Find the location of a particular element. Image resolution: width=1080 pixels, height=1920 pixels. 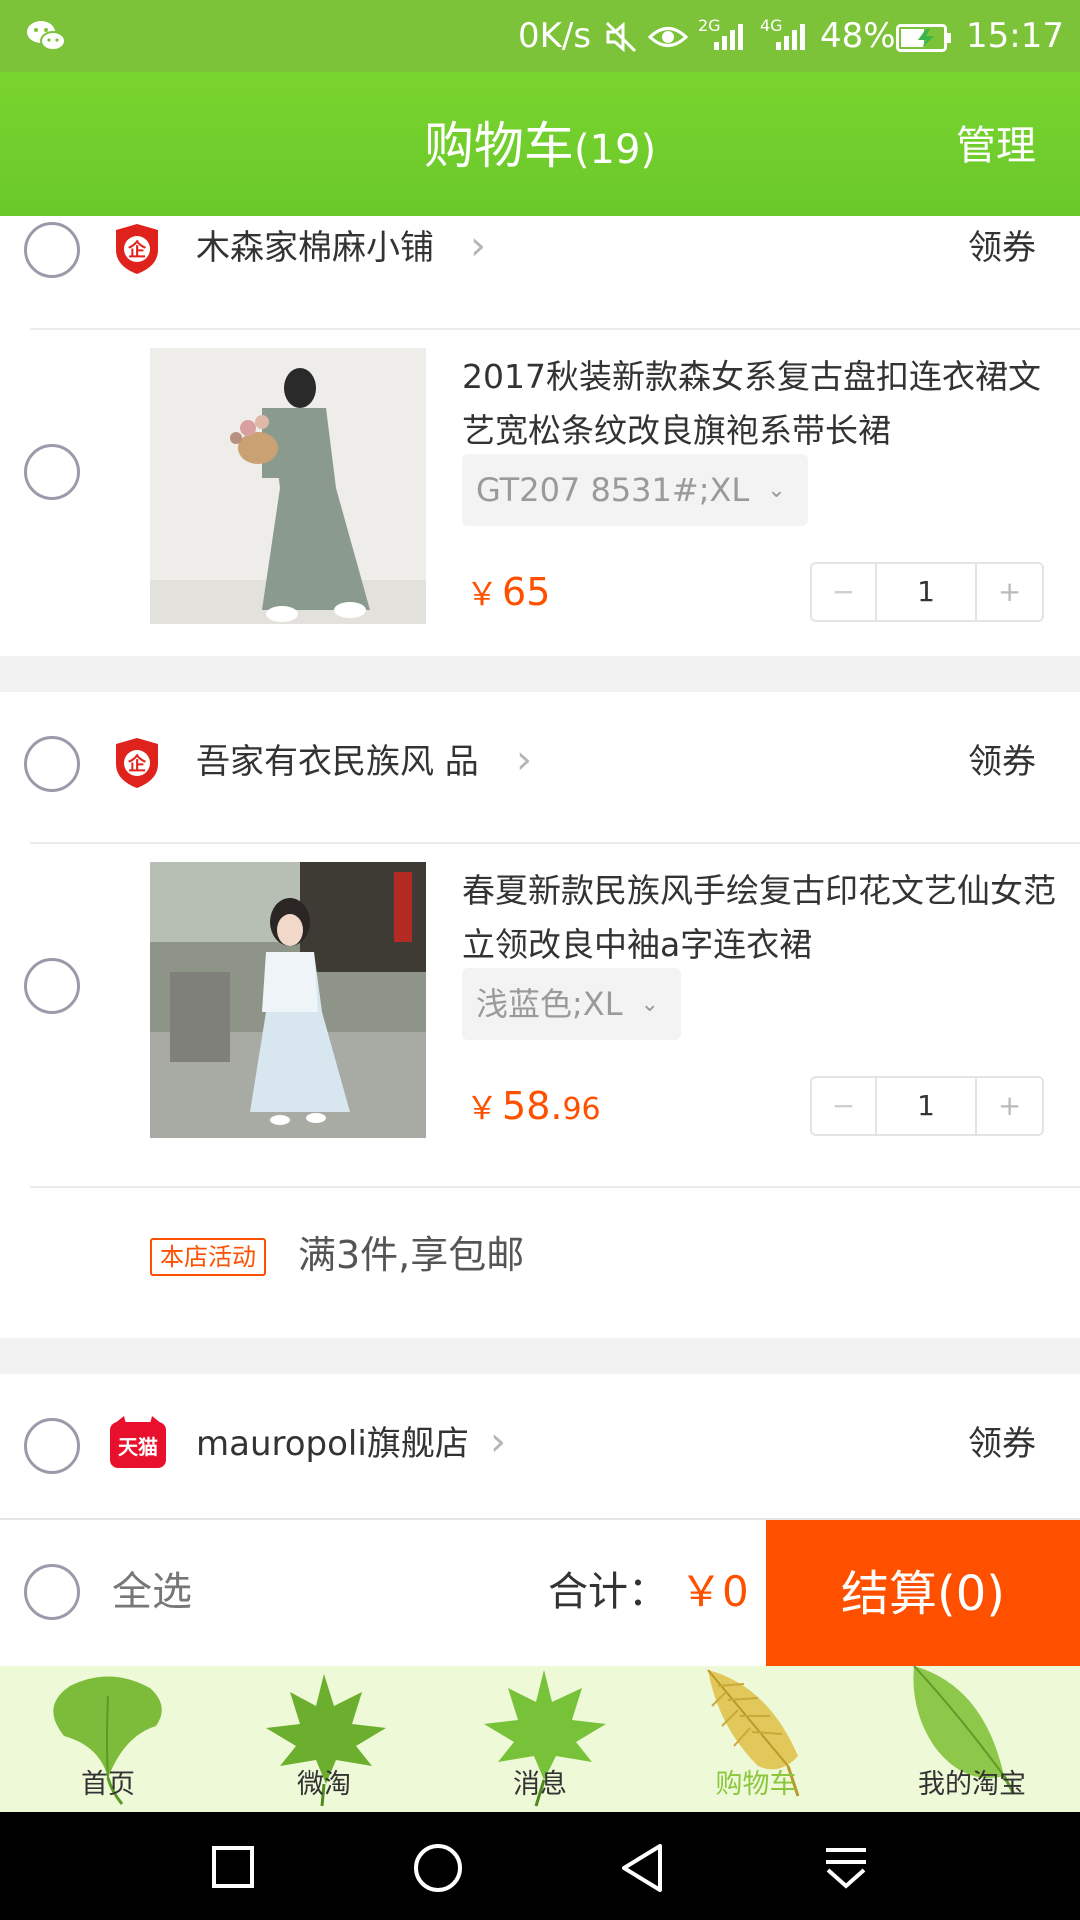

sku-text: 浅蓝色;XL is located at coordinates (549, 1004).